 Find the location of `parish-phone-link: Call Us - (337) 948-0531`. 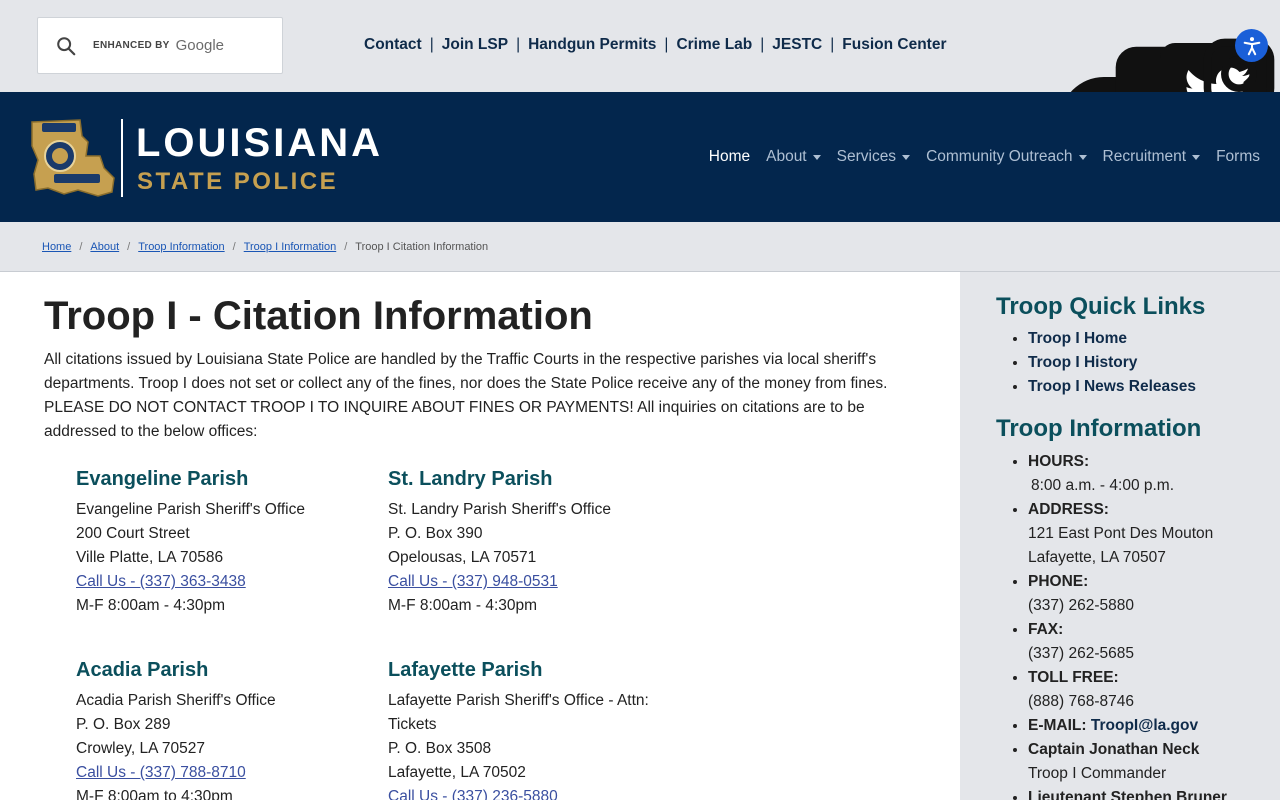

parish-phone-link: Call Us - (337) 948-0531 is located at coordinates (473, 581).